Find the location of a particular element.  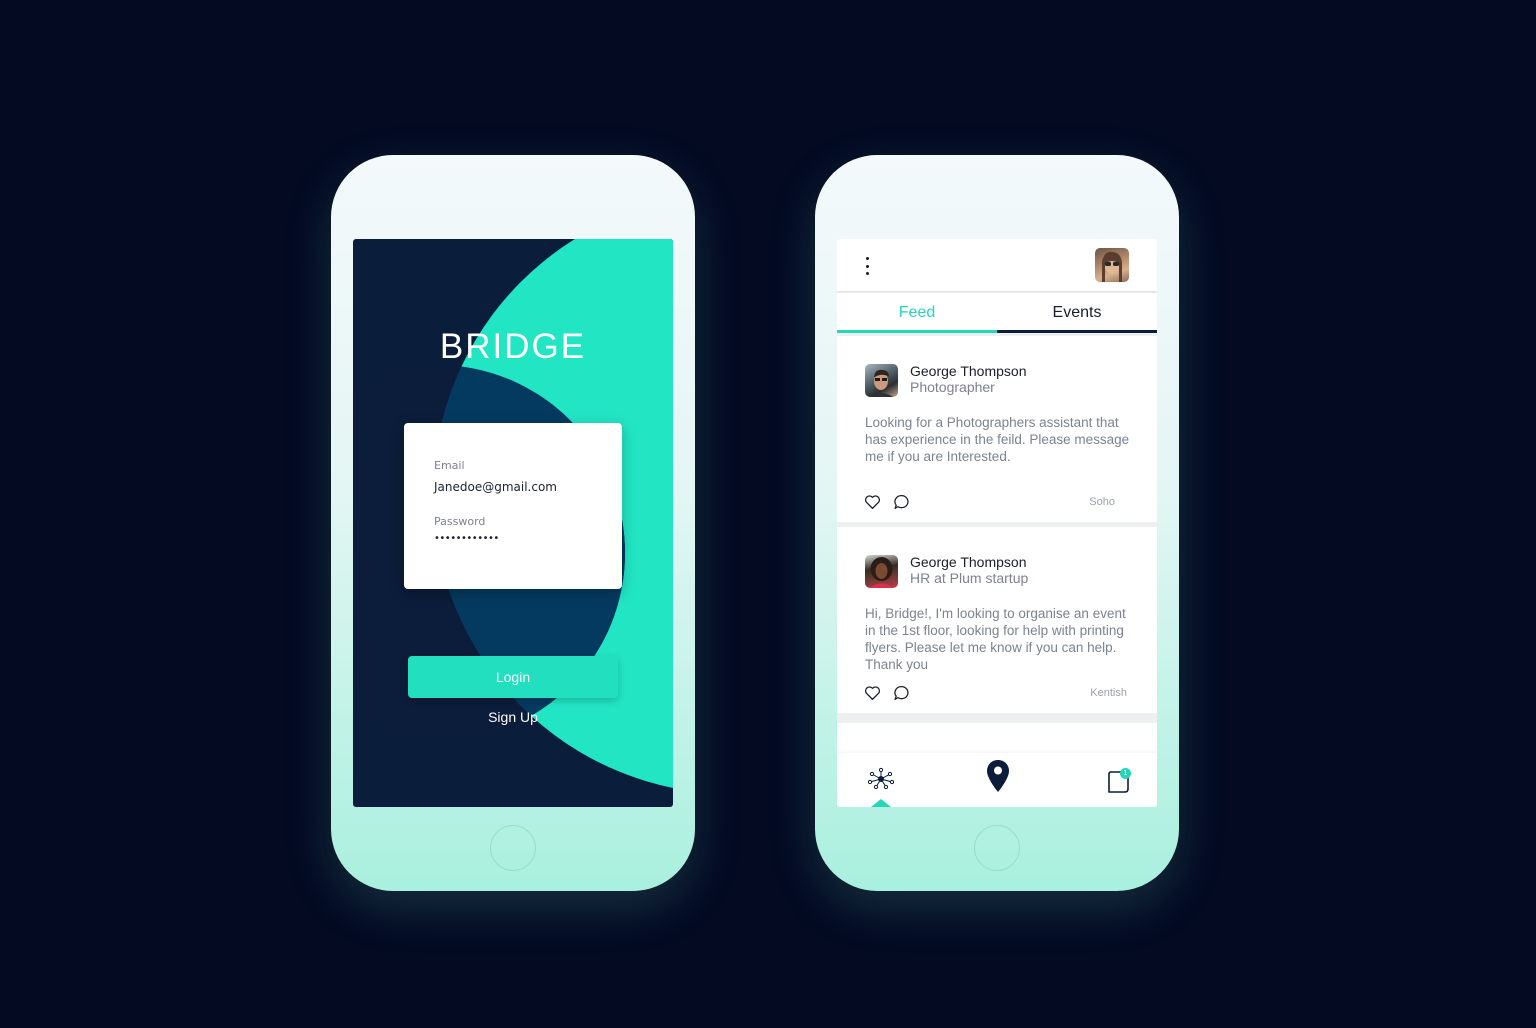

feed-post is located at coordinates (997, 738).